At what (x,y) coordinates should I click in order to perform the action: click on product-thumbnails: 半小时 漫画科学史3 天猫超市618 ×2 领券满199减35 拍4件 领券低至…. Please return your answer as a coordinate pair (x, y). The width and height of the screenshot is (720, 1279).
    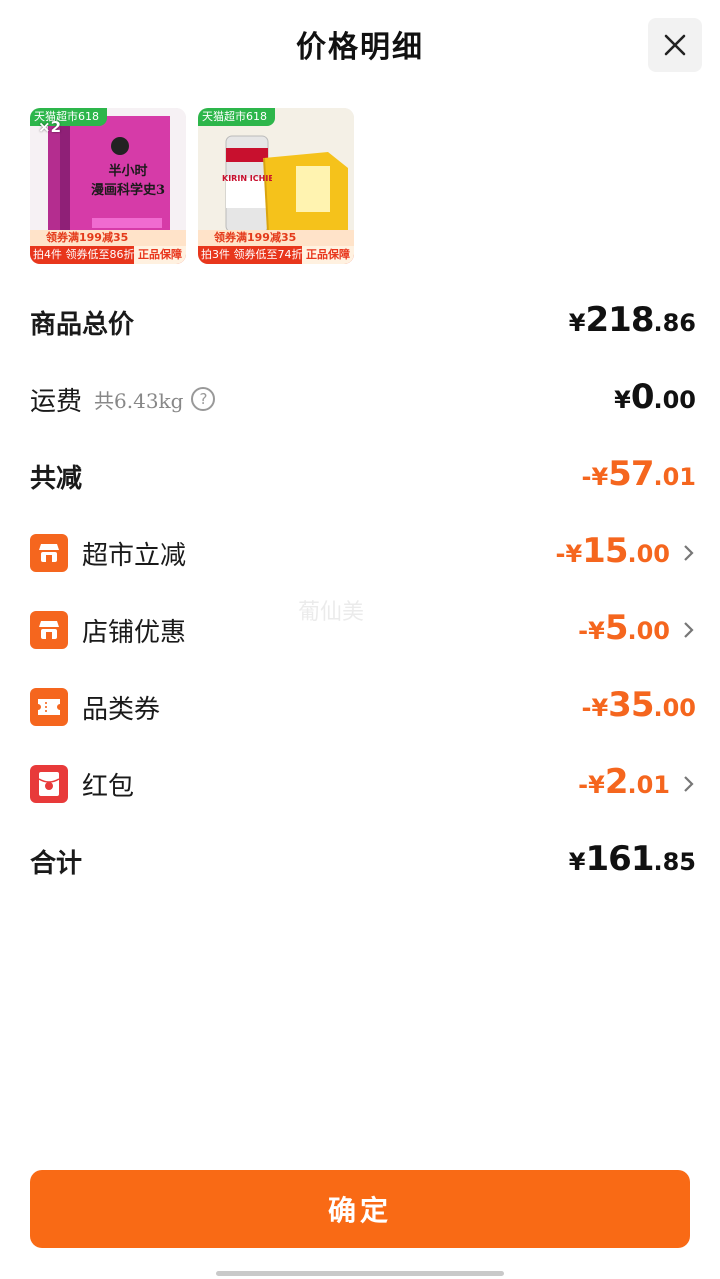
    Looking at the image, I should click on (192, 186).